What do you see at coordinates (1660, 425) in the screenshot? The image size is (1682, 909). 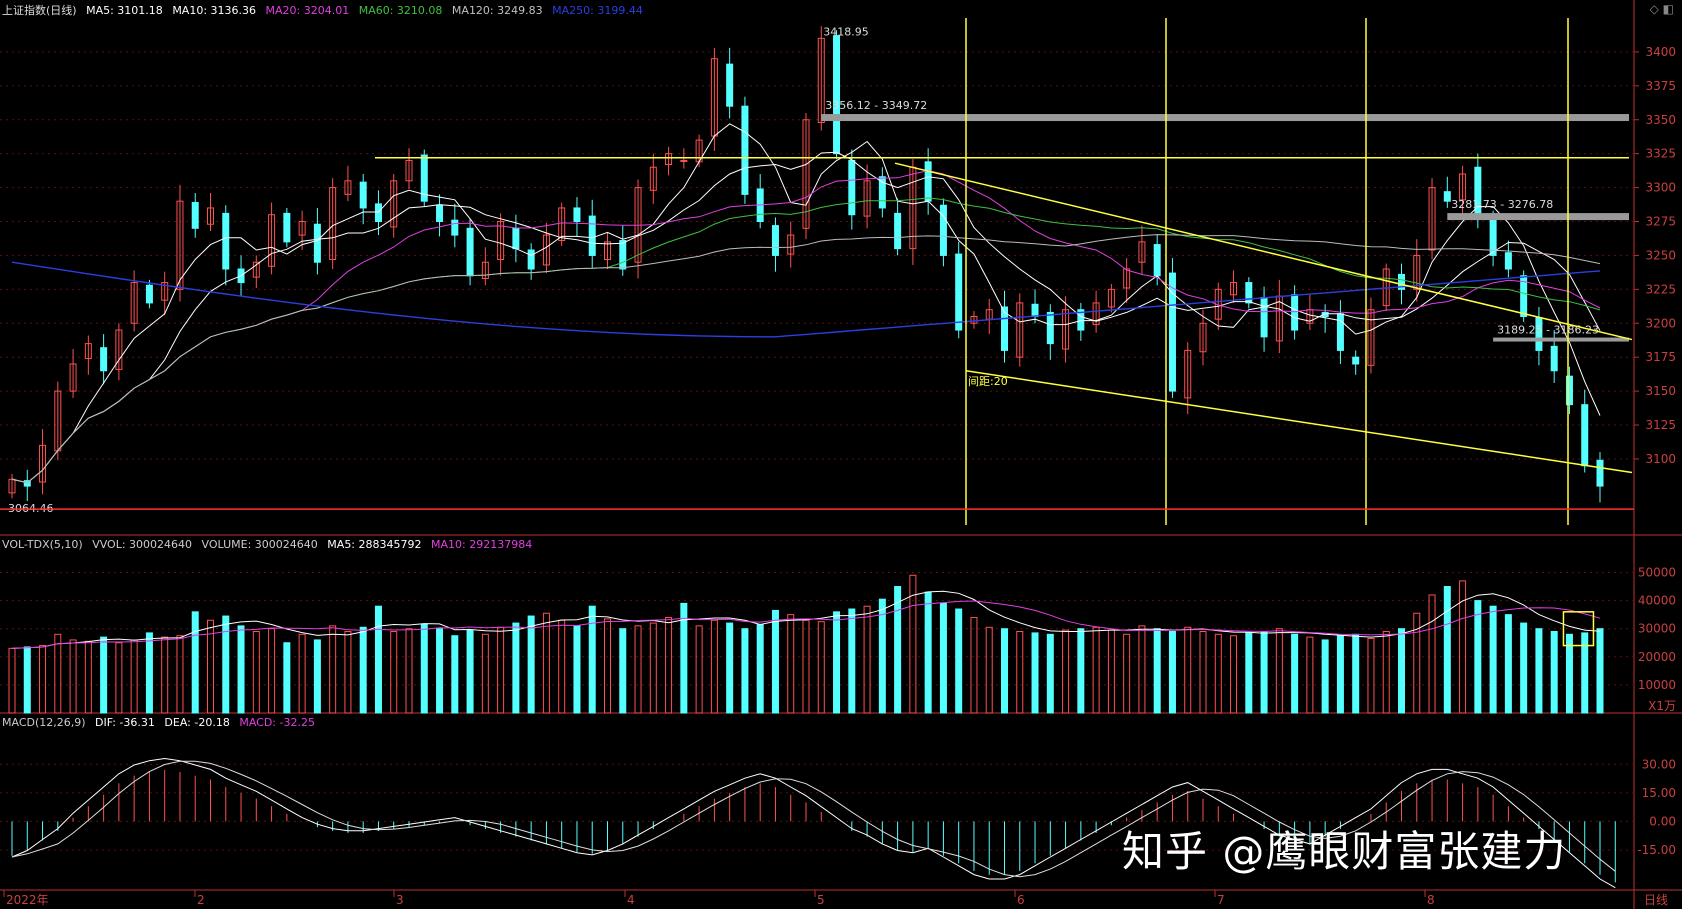 I see `price-tick-label: 3125` at bounding box center [1660, 425].